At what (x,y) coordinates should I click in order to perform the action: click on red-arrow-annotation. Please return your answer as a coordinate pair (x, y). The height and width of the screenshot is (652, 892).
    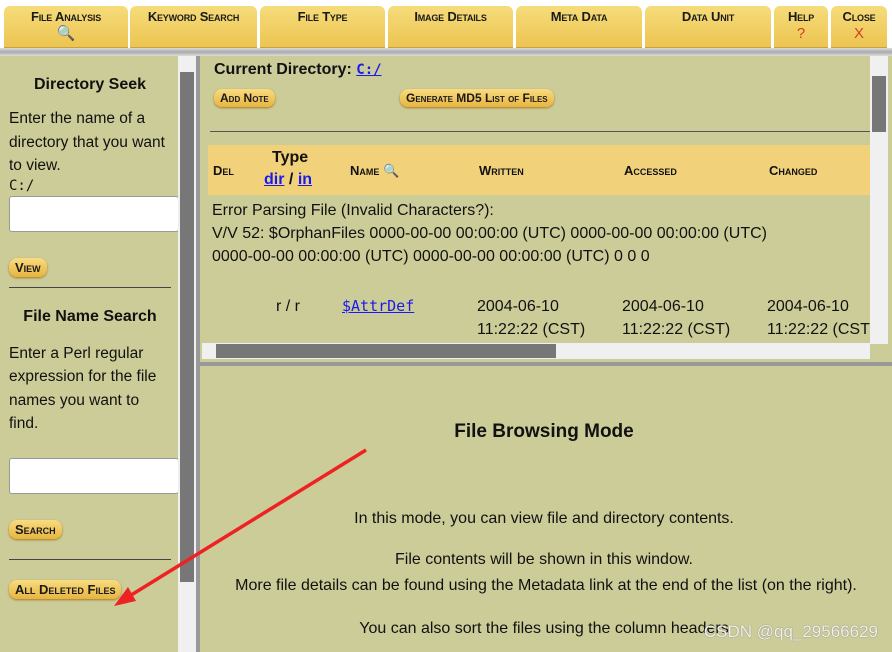
    Looking at the image, I should click on (240, 527).